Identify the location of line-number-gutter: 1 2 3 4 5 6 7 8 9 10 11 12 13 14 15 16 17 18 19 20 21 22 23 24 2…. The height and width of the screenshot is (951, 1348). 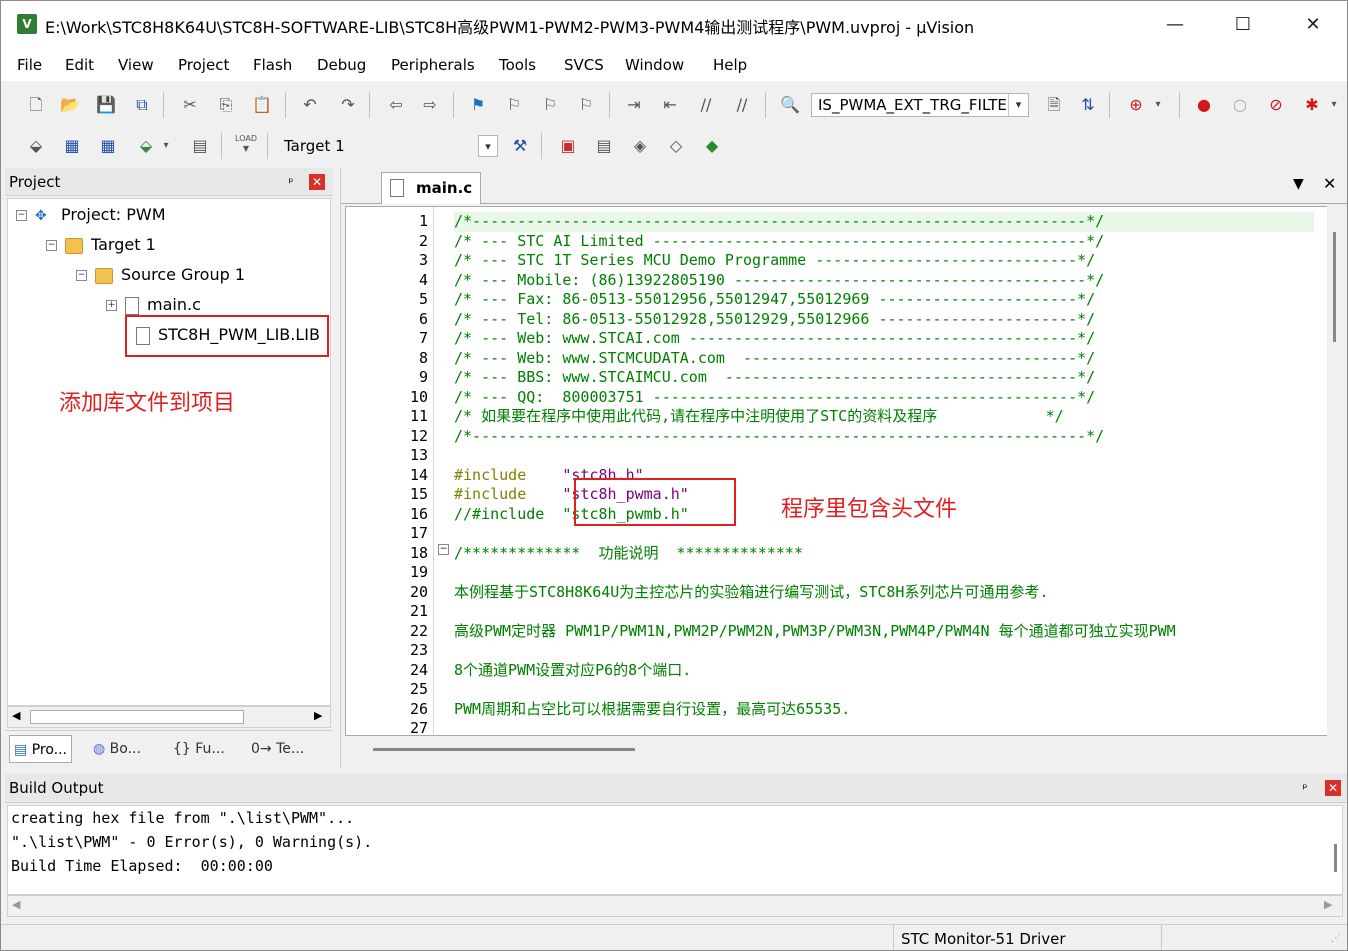
(390, 471).